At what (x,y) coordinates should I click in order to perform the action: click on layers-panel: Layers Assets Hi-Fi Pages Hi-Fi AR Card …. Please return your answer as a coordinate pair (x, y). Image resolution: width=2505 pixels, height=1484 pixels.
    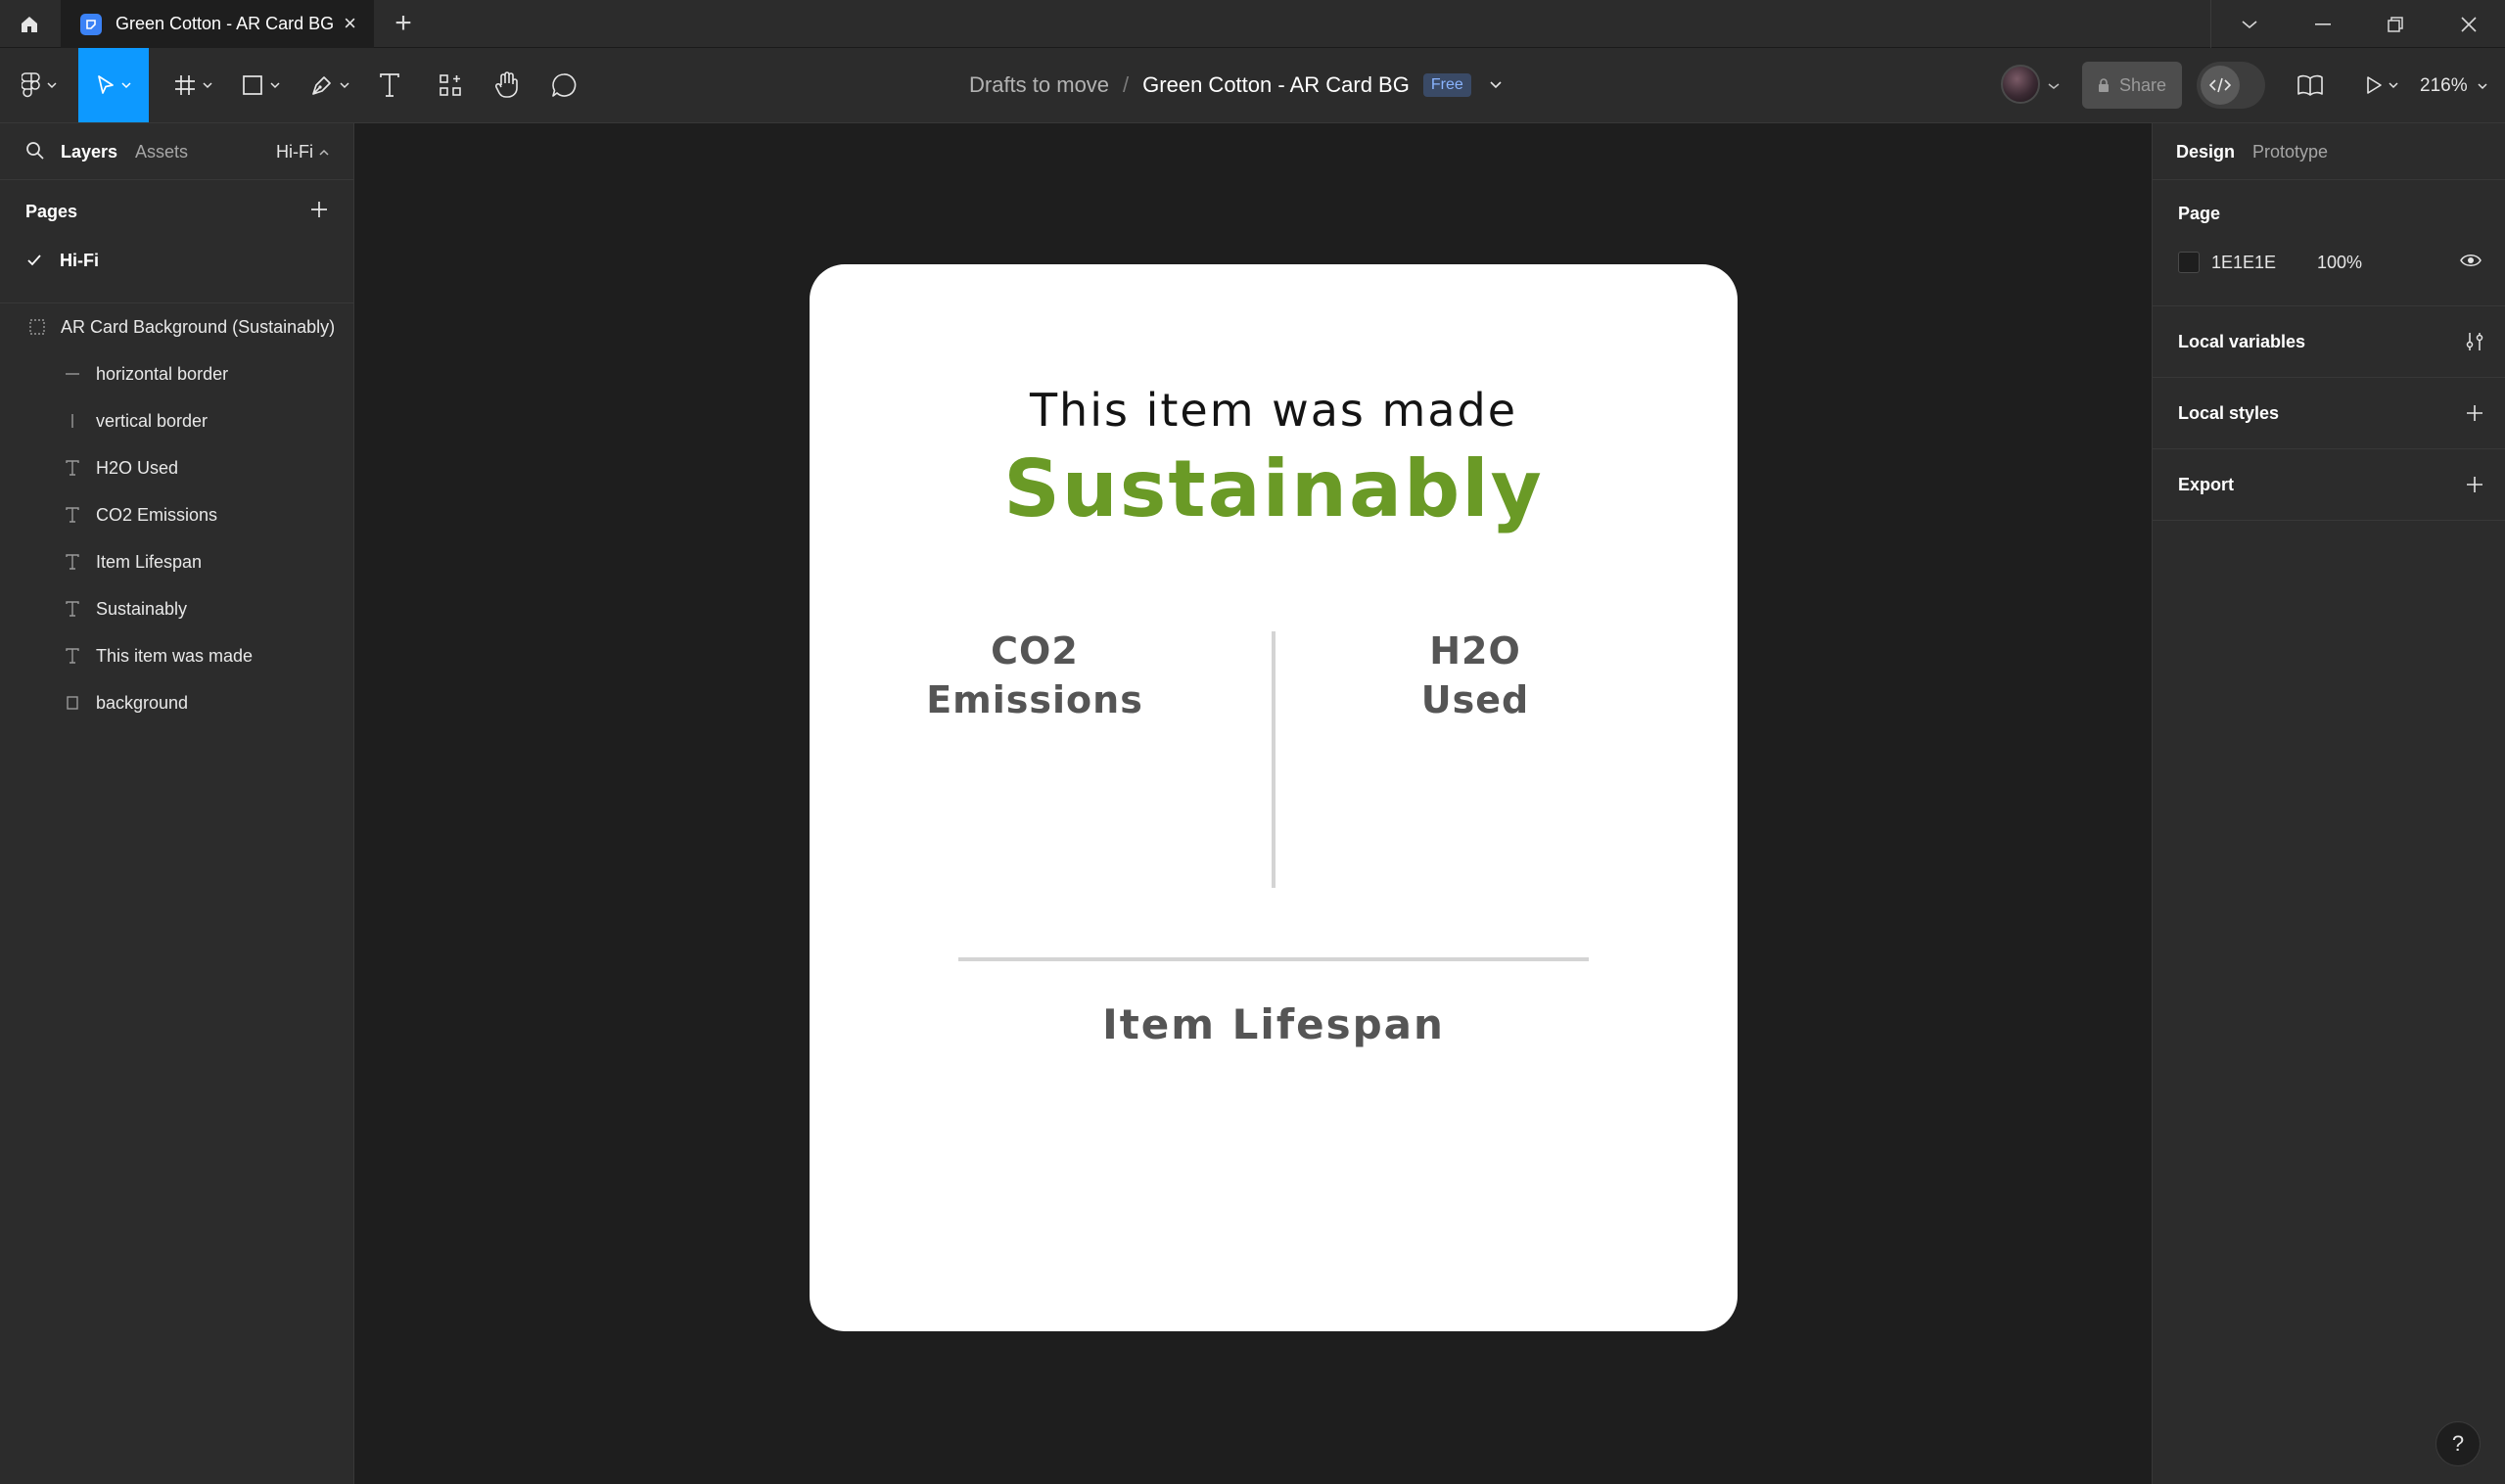
    Looking at the image, I should click on (177, 803).